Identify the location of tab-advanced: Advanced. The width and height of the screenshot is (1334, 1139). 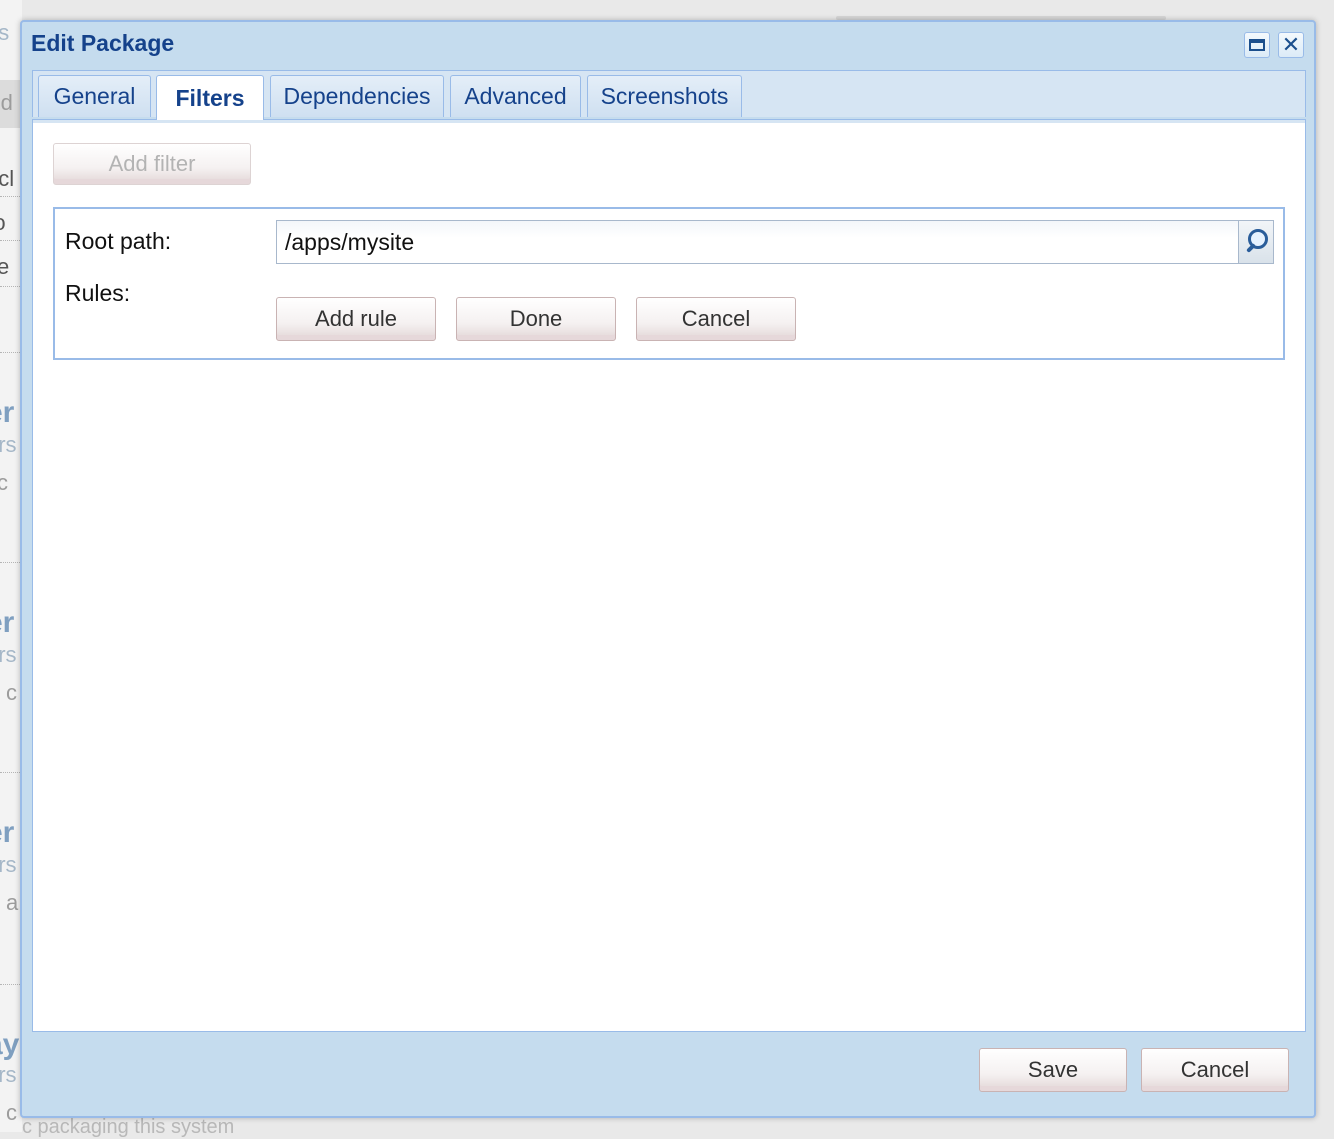
(515, 96).